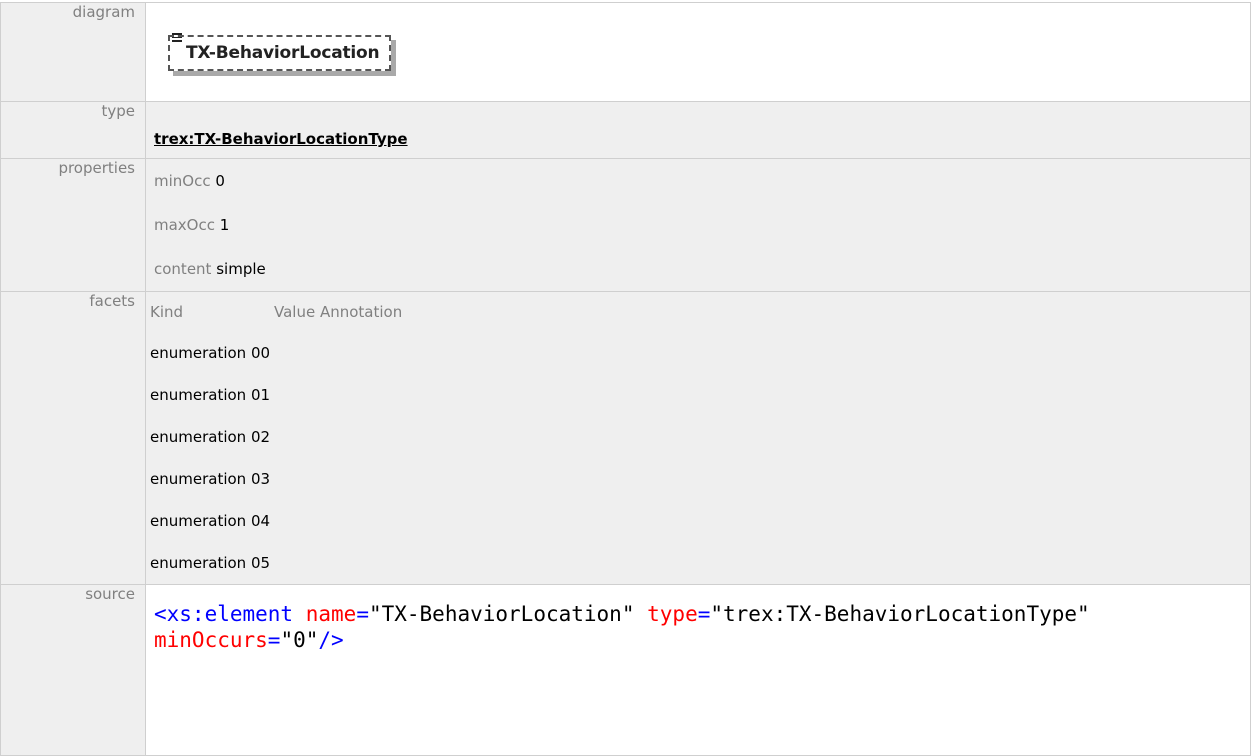 The width and height of the screenshot is (1252, 756). I want to click on xml-tag-close: />, so click(331, 640).